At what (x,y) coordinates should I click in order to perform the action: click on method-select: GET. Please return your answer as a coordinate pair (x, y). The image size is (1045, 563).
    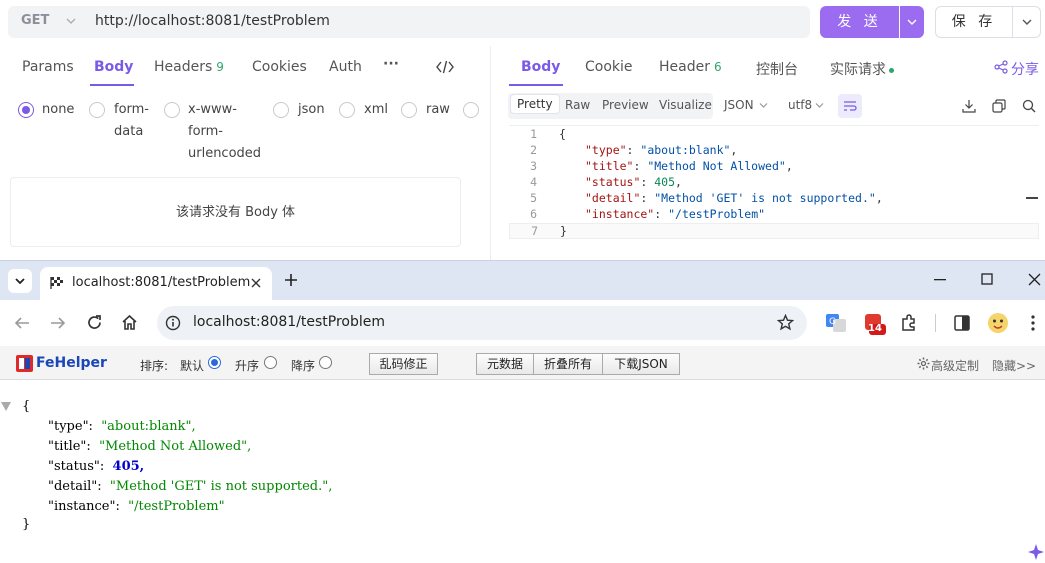
    Looking at the image, I should click on (35, 20).